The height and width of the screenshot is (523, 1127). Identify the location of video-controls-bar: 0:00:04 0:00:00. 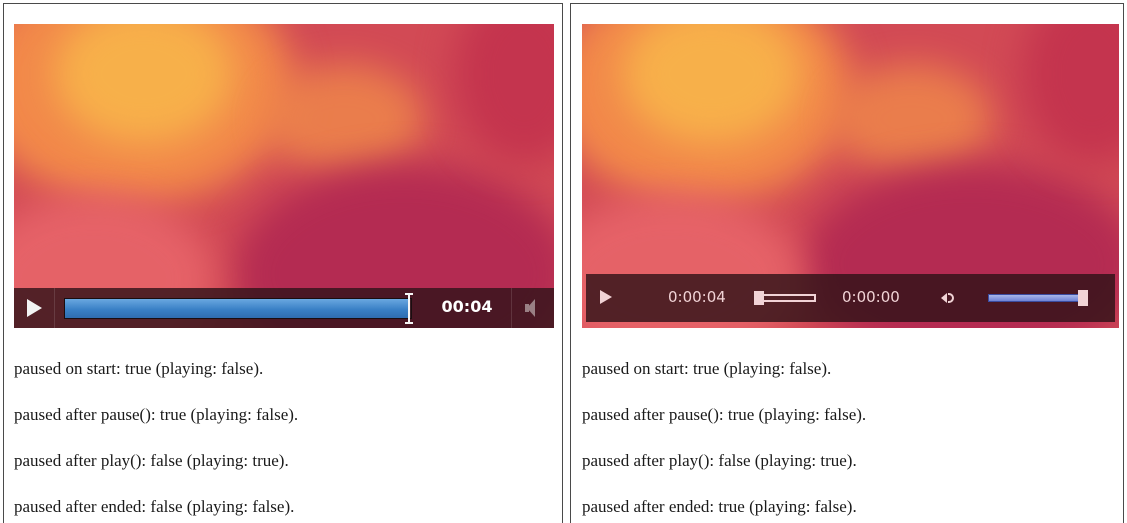
(850, 298).